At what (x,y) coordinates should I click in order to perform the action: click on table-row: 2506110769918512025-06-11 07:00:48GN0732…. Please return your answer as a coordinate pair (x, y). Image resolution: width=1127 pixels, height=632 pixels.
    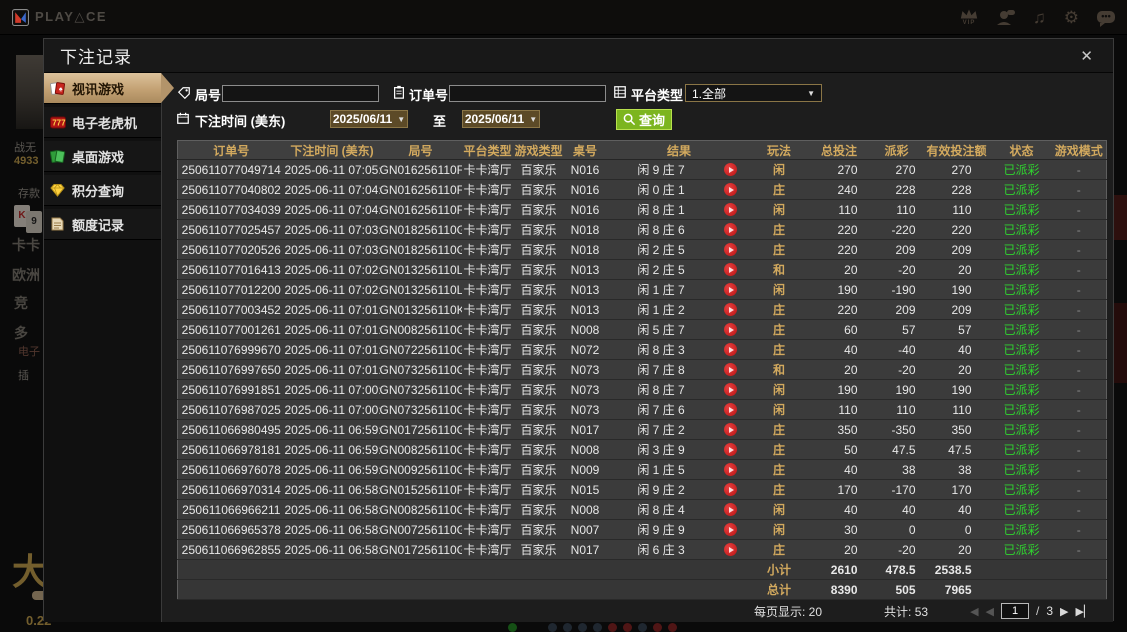
    Looking at the image, I should click on (642, 389).